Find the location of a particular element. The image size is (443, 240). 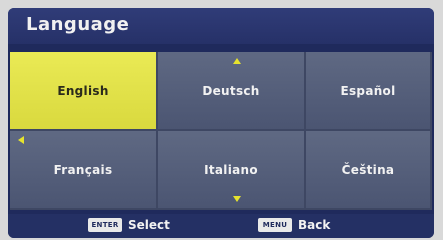

language-option-label: Deutsch is located at coordinates (231, 90).